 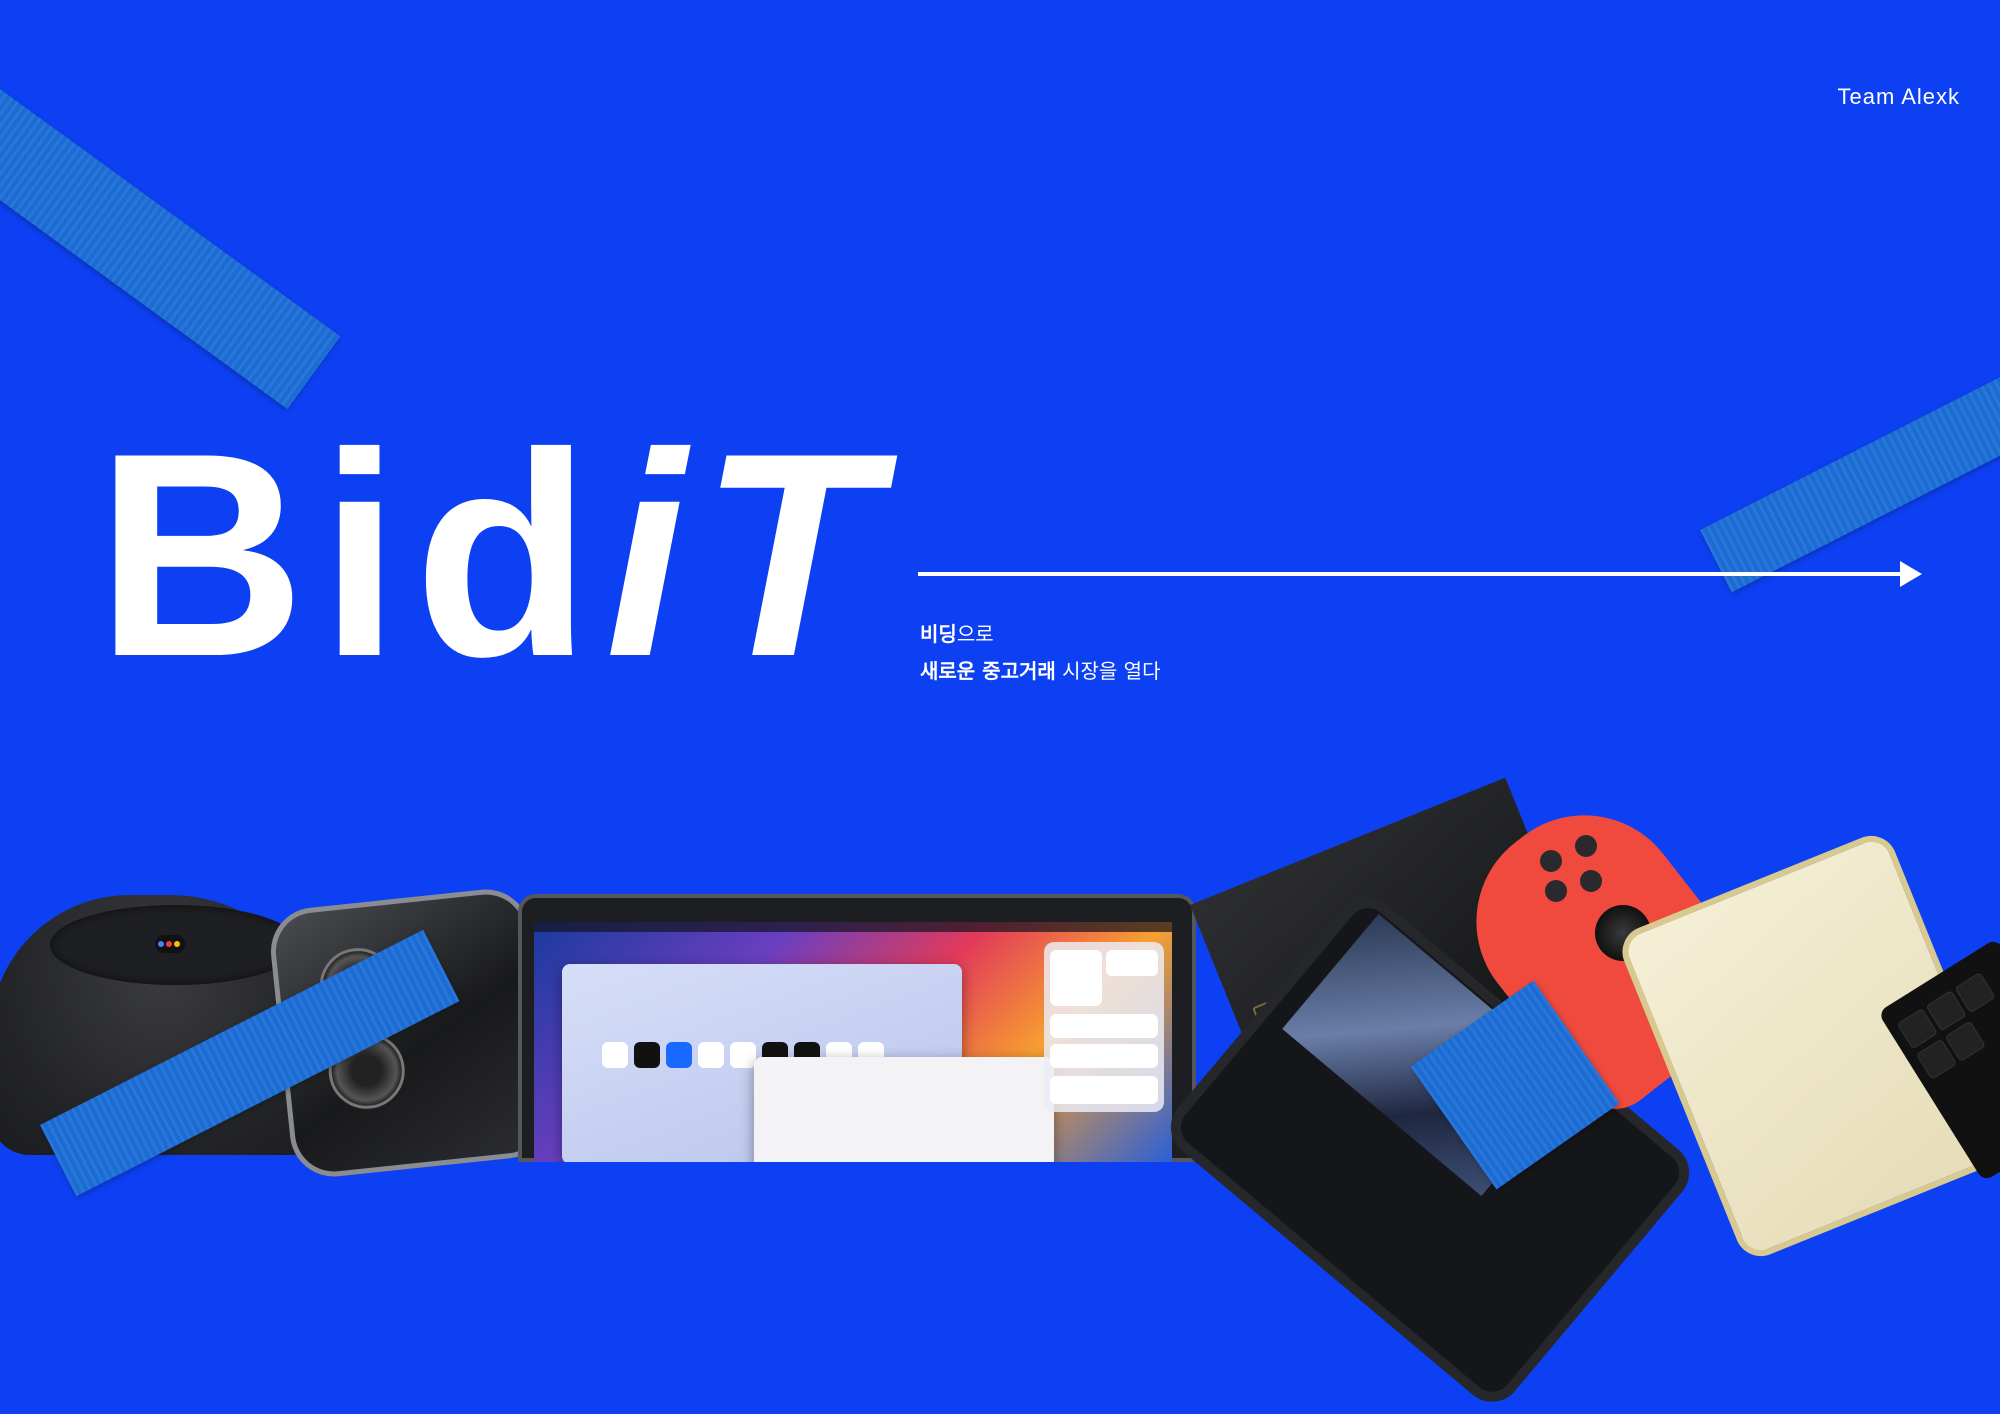 What do you see at coordinates (1898, 96) in the screenshot?
I see `team-name: Team Alexk` at bounding box center [1898, 96].